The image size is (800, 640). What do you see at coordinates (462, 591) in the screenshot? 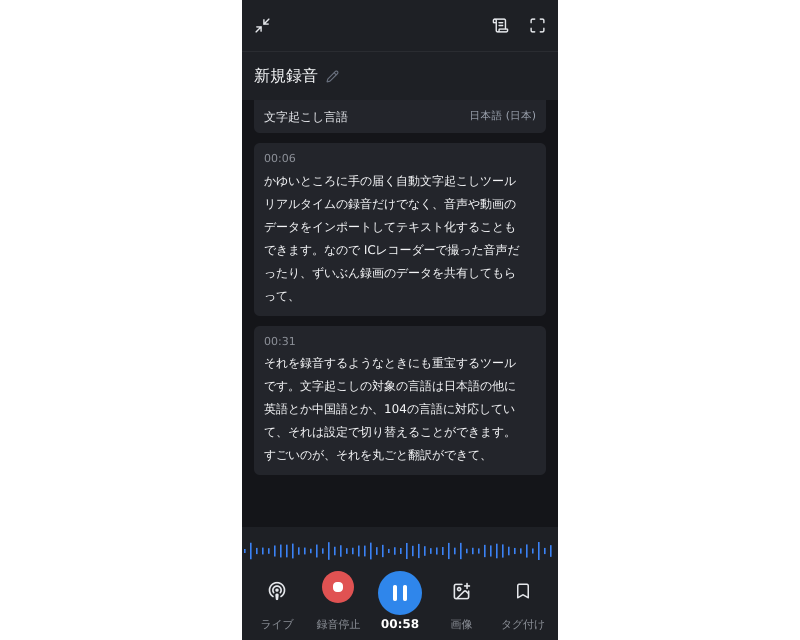
I see `image-add-icon` at bounding box center [462, 591].